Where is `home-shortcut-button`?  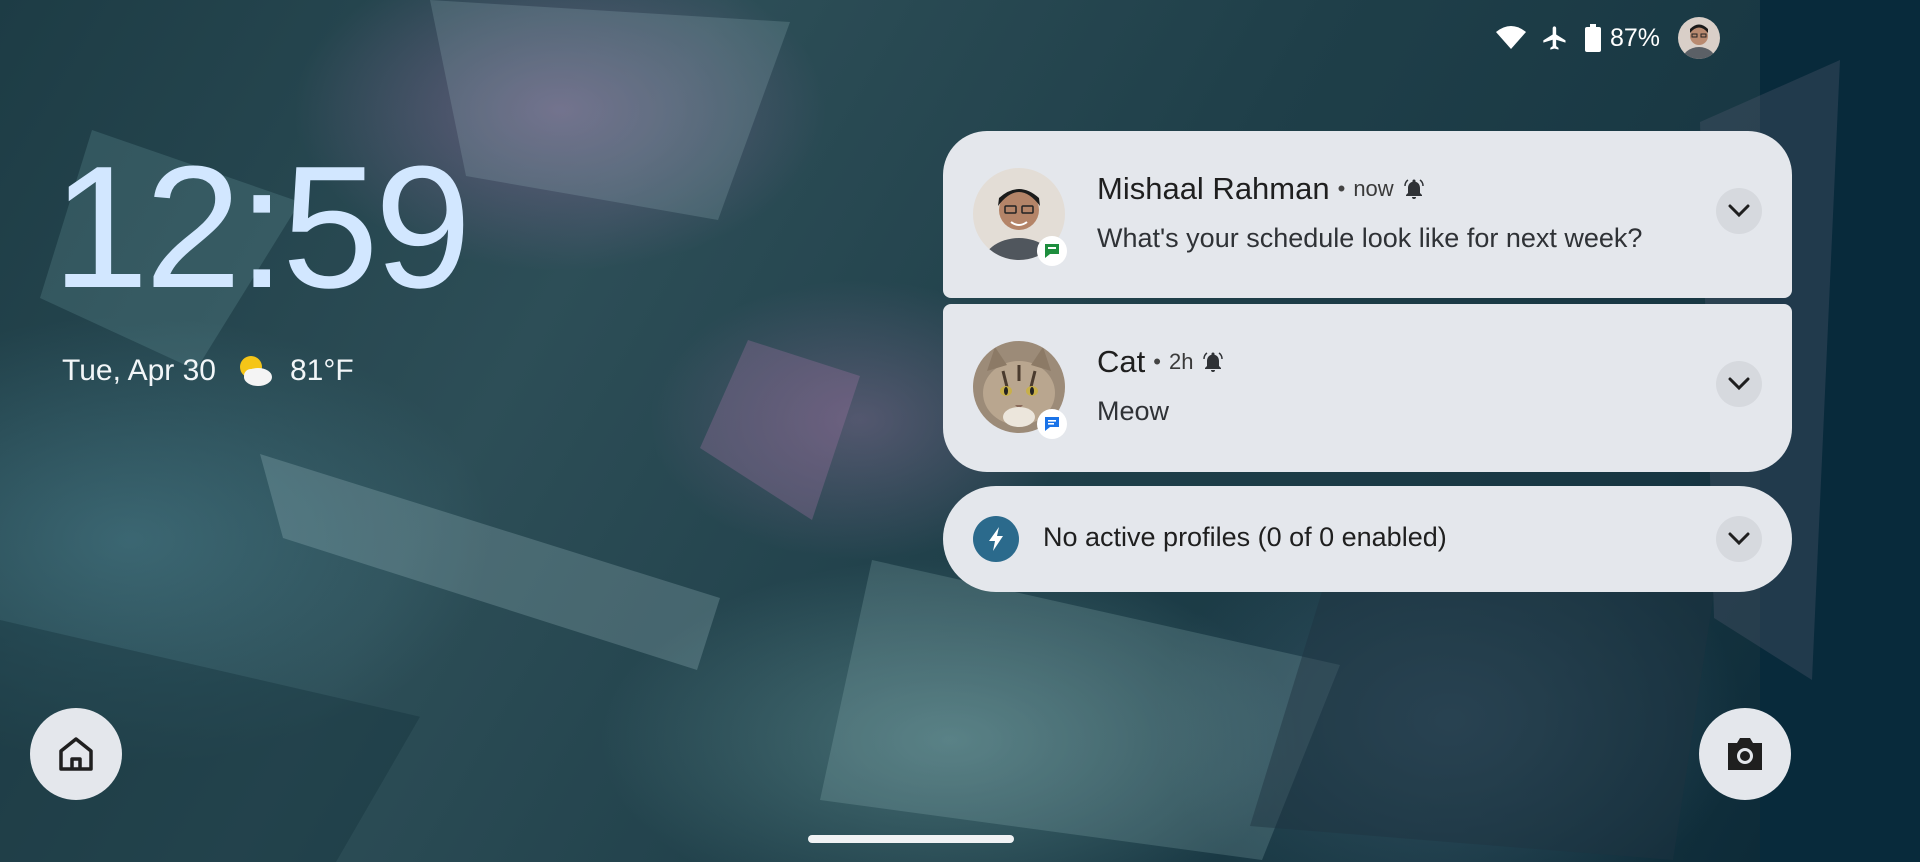
home-shortcut-button is located at coordinates (76, 754).